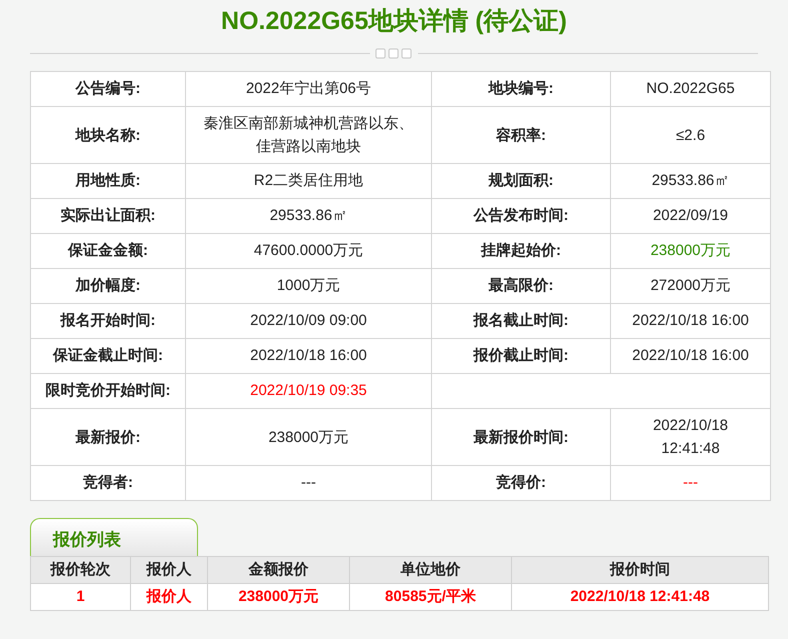 The height and width of the screenshot is (639, 788). I want to click on table-cell: 1, so click(80, 596).